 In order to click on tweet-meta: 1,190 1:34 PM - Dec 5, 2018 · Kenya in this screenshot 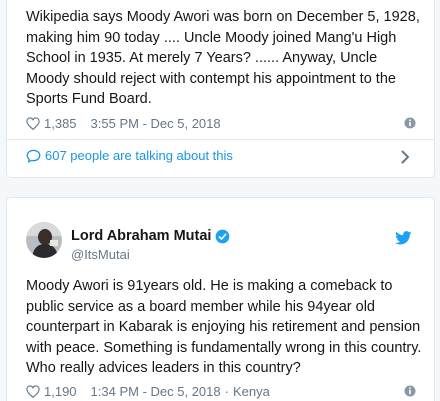, I will do `click(148, 391)`.